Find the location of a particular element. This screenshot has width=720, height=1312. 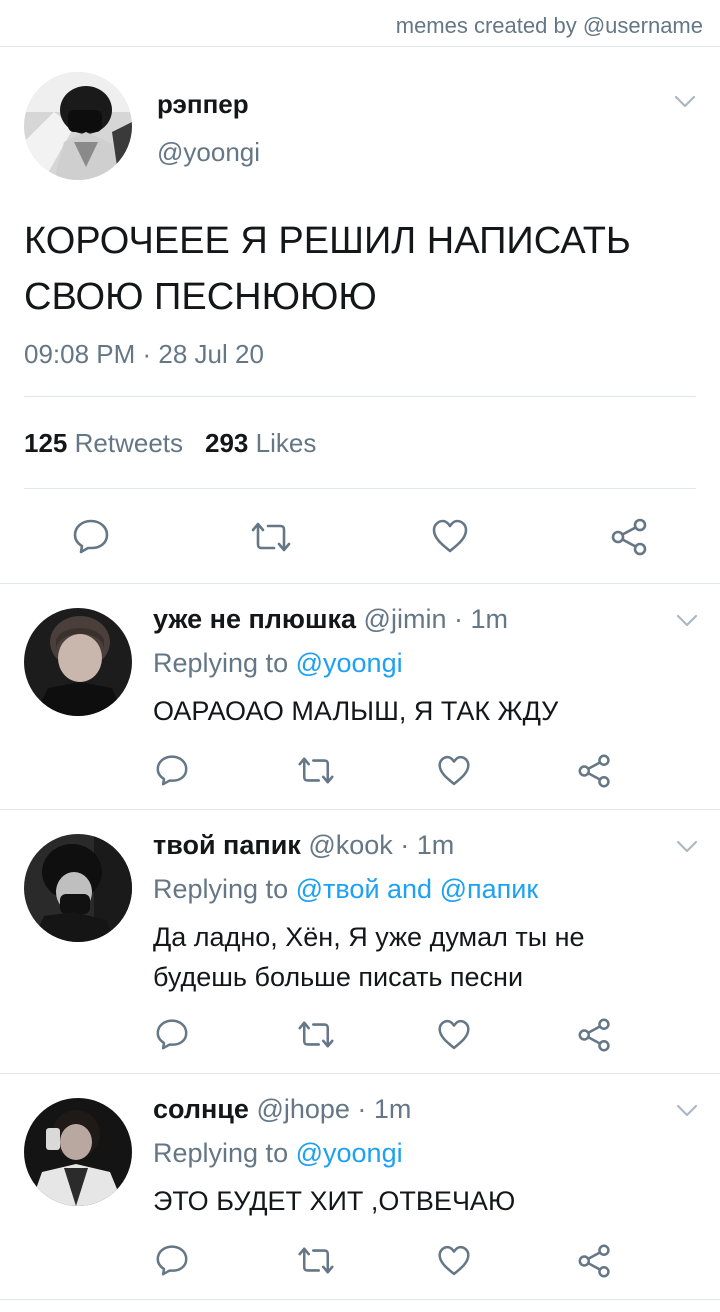

reply-header: твой папик @kook · 1m is located at coordinates (303, 845).